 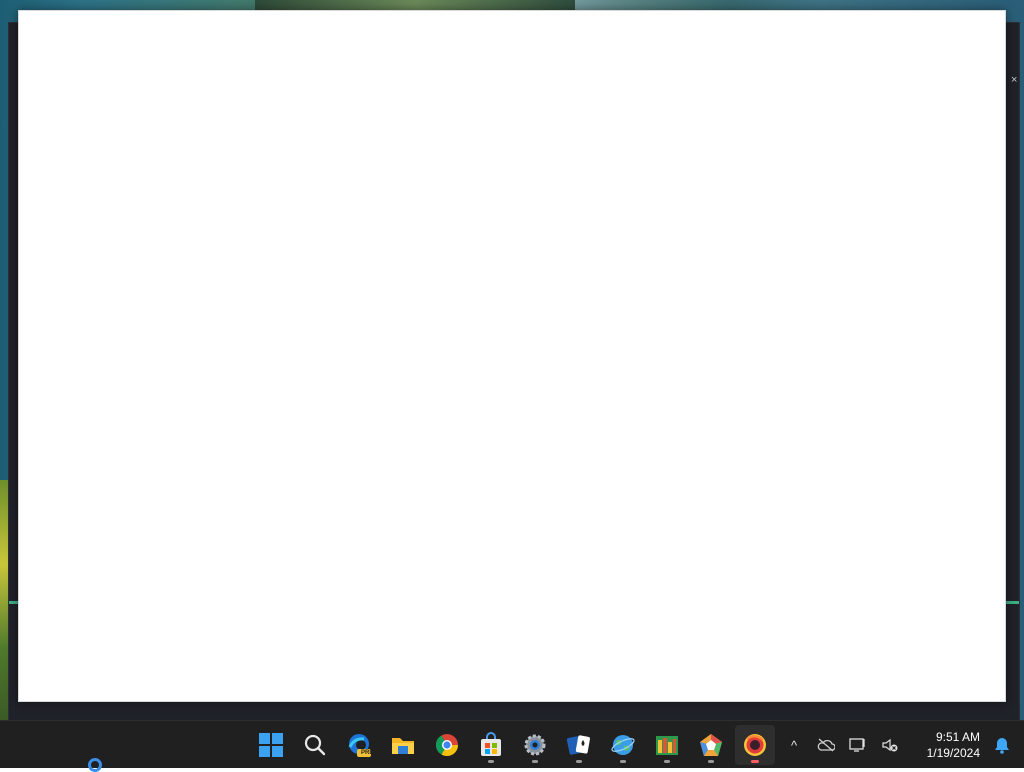 I want to click on taskbar-globe-browser, so click(x=623, y=745).